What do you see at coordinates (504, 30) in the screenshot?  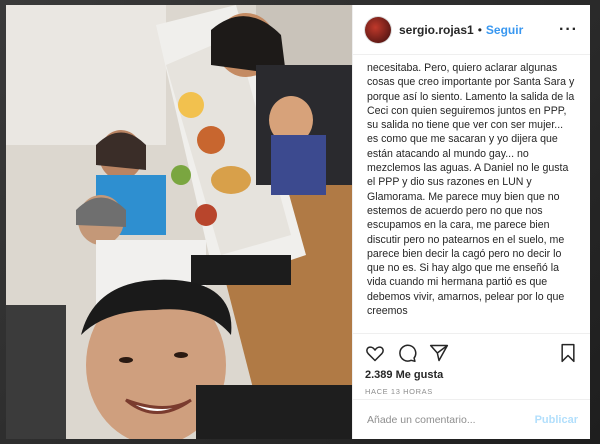 I see `follow-button: Seguir` at bounding box center [504, 30].